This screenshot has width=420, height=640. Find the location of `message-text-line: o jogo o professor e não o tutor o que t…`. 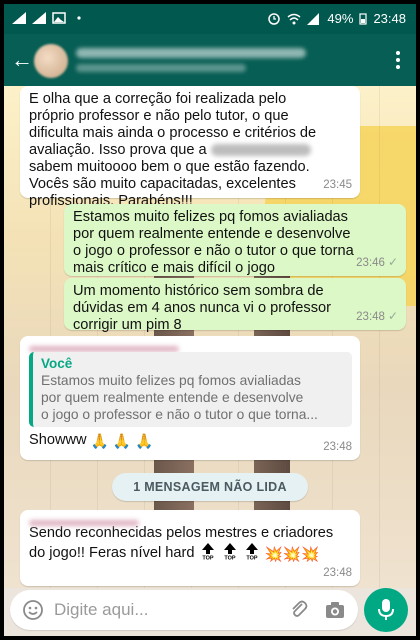

message-text-line: o jogo o professor e não o tutor o que t… is located at coordinates (213, 251).